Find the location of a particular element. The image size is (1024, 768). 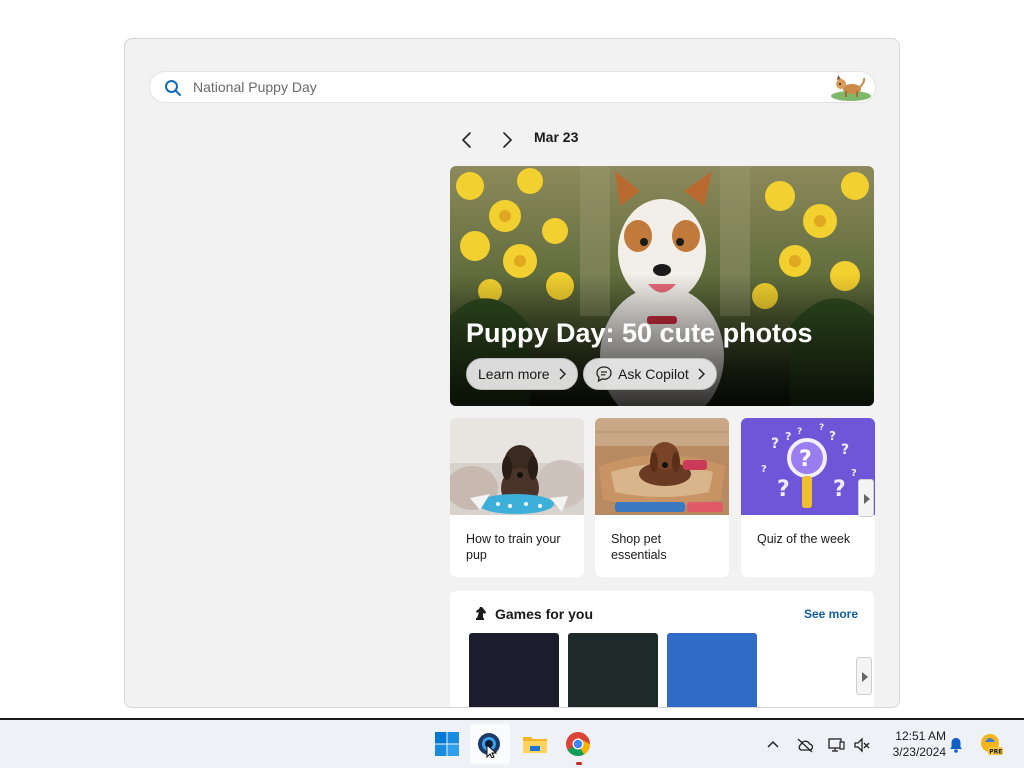

card-shop-pet: Shop pet essentials is located at coordinates (662, 497).